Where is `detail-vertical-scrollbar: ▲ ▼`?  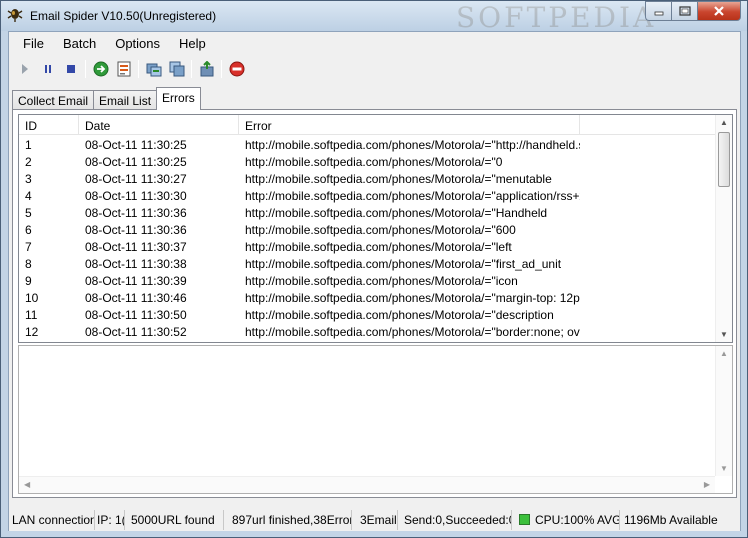
detail-vertical-scrollbar: ▲ ▼ is located at coordinates (723, 411).